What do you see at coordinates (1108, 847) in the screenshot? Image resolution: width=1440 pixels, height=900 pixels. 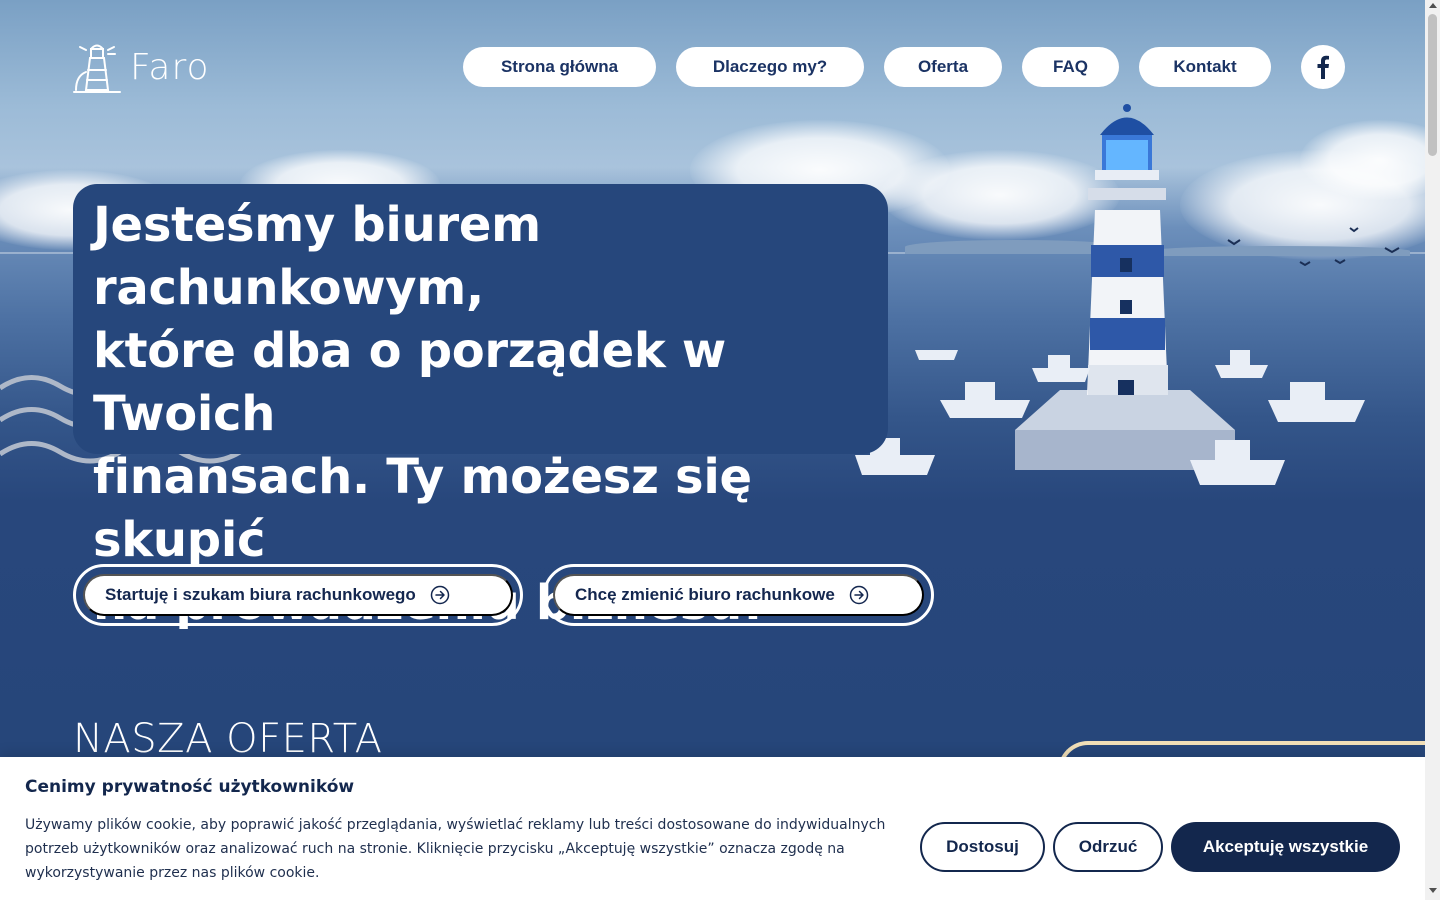 I see `cookie-reject-button: Odrzuć` at bounding box center [1108, 847].